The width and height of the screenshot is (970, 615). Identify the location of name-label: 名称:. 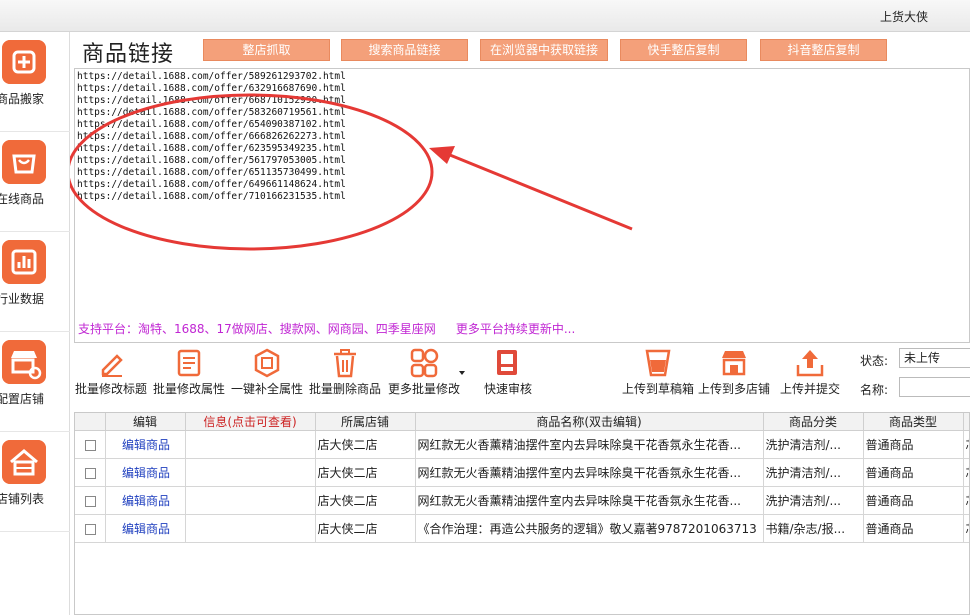
(874, 390).